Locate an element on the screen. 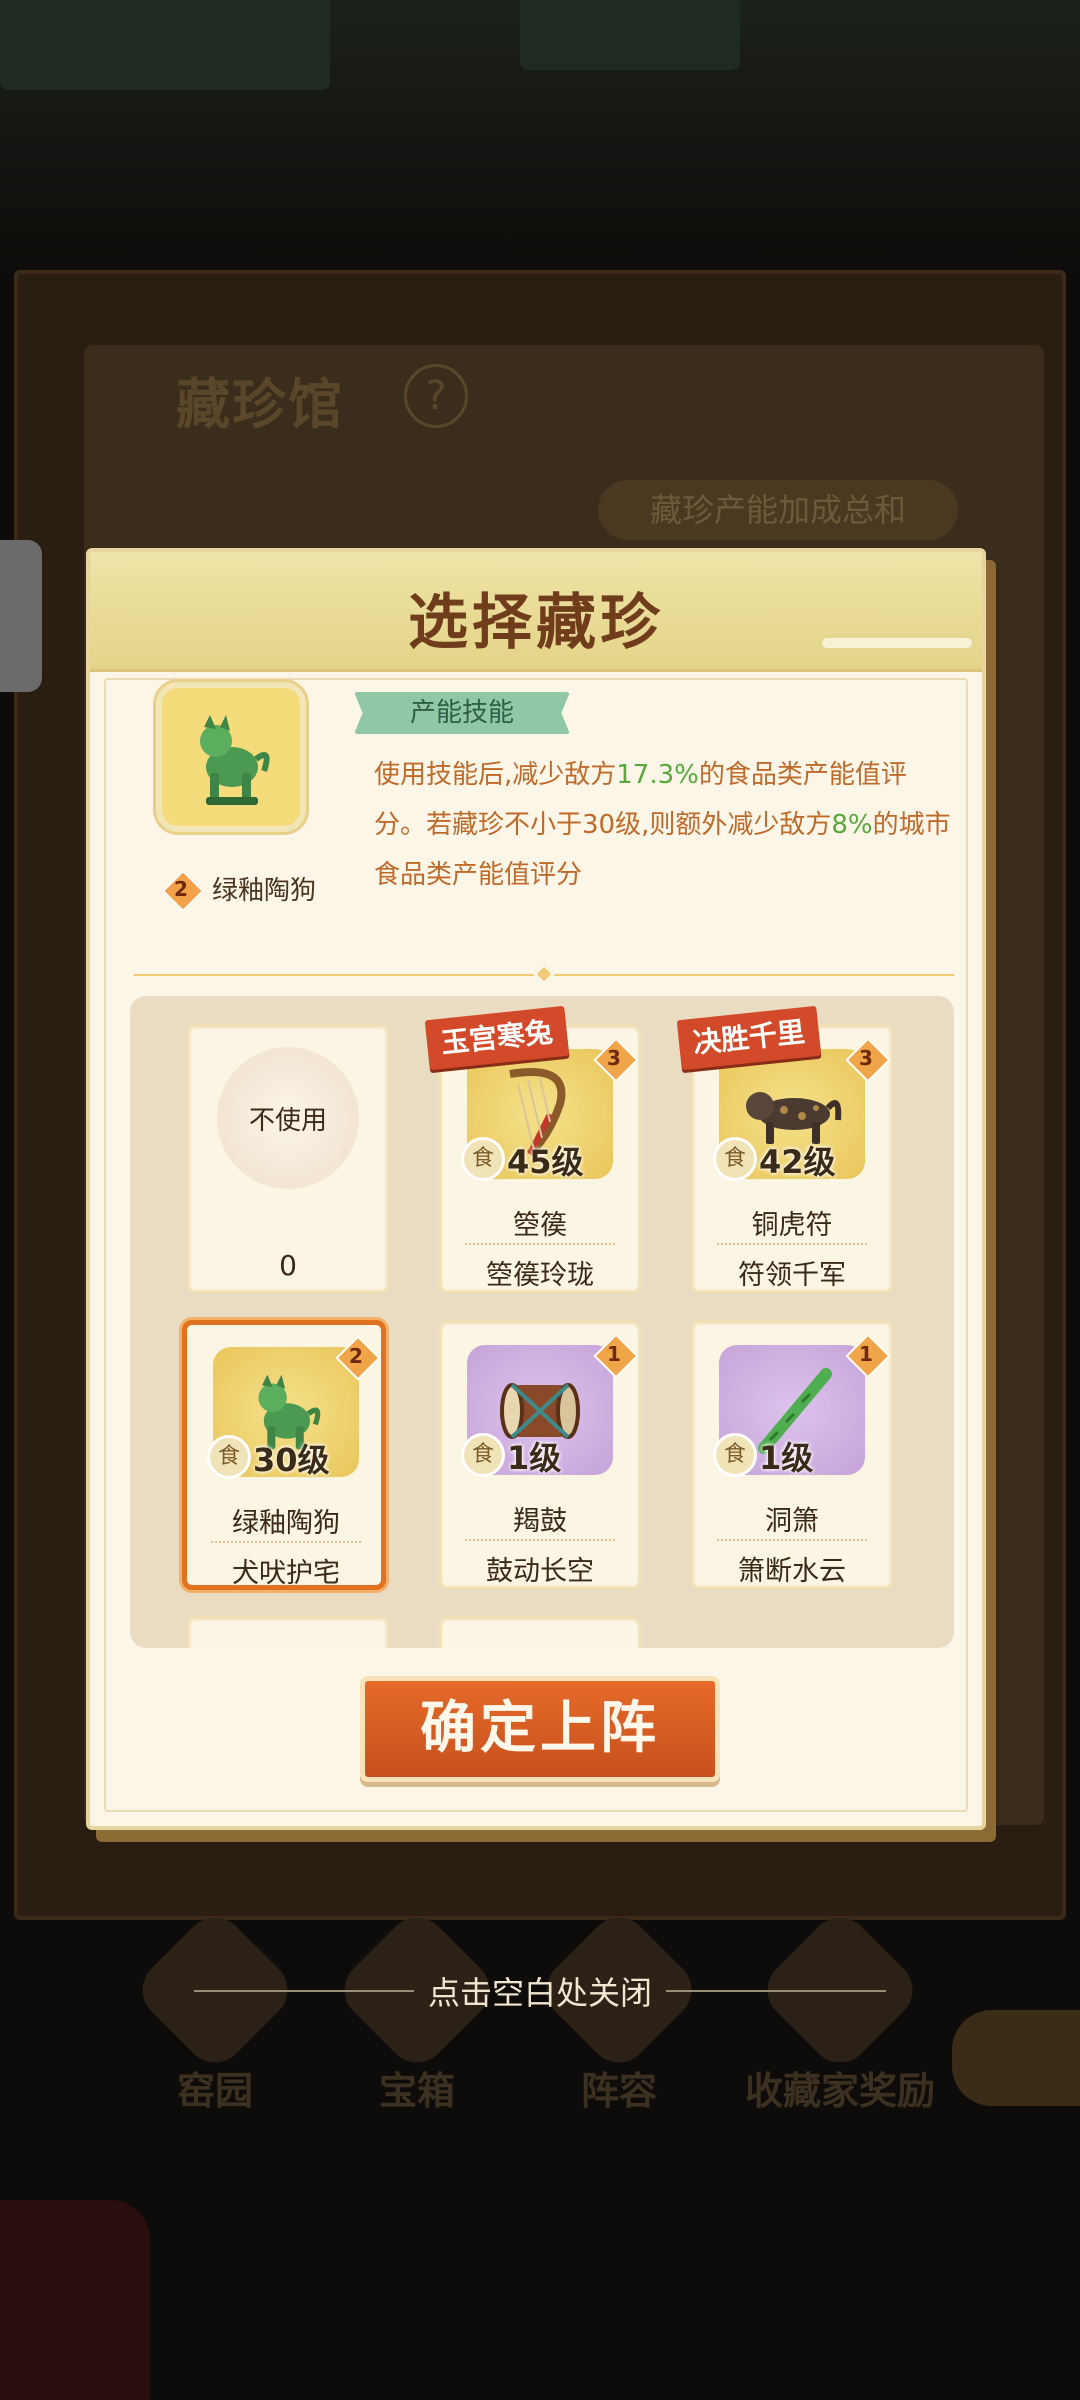 The width and height of the screenshot is (1080, 2400). treasure-skill: 鼓动长空 is located at coordinates (540, 1571).